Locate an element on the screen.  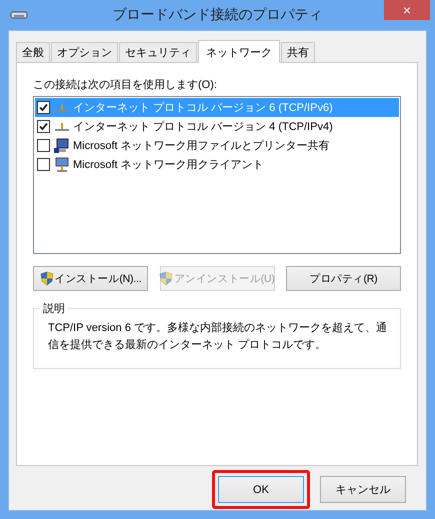
tab: セキュリティ is located at coordinates (158, 52).